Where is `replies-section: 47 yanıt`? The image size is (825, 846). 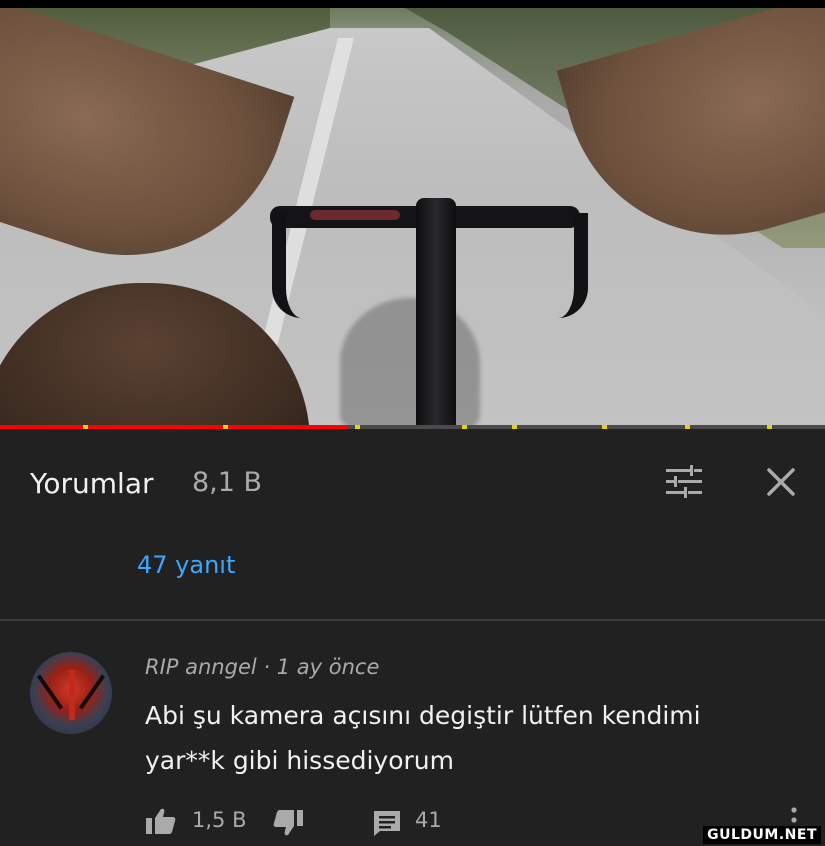
replies-section: 47 yanıt is located at coordinates (412, 577).